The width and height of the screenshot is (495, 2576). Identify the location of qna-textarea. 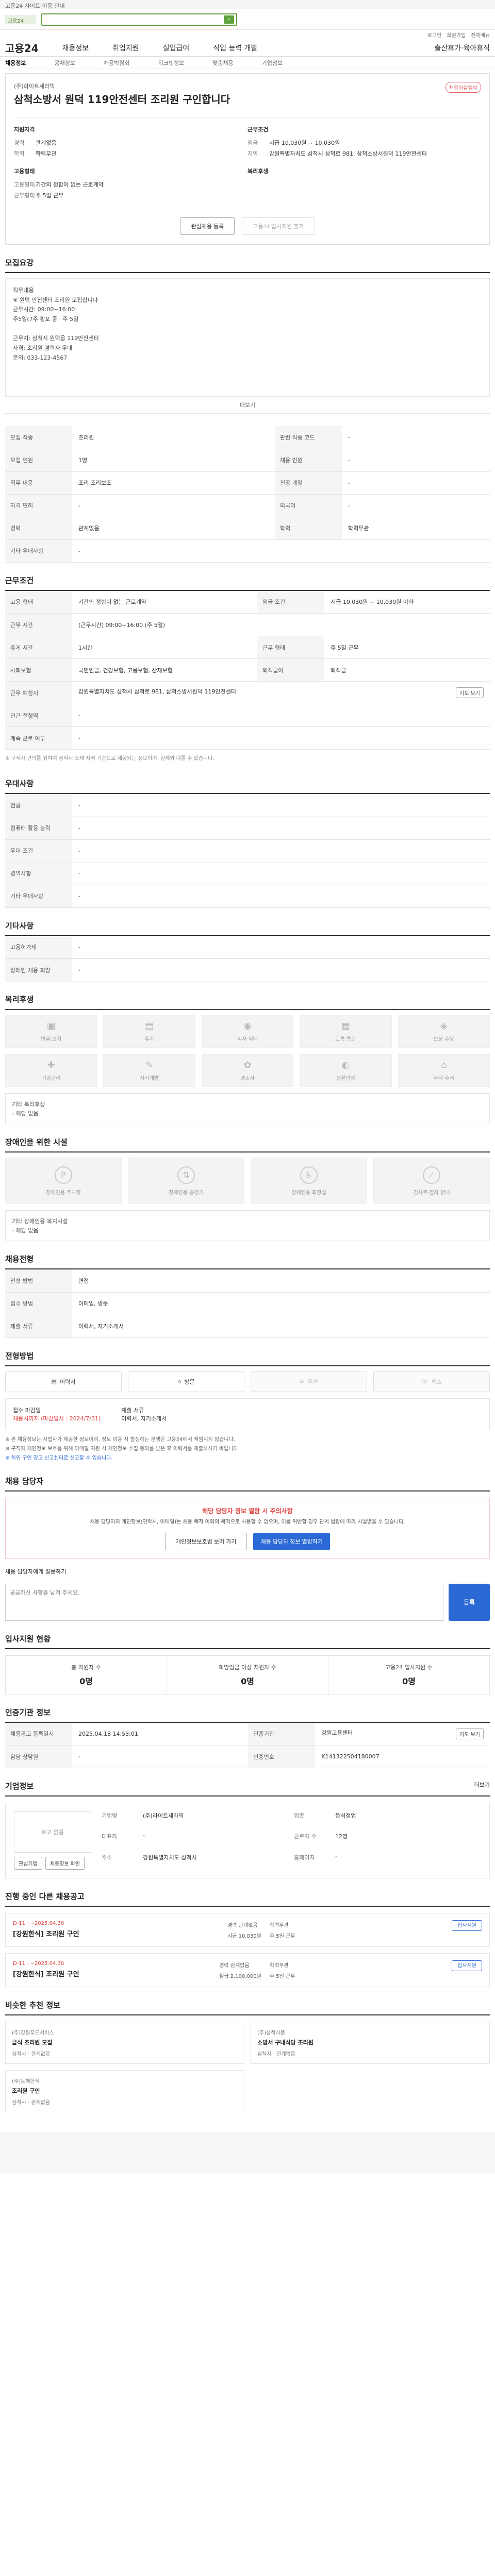
(224, 1602).